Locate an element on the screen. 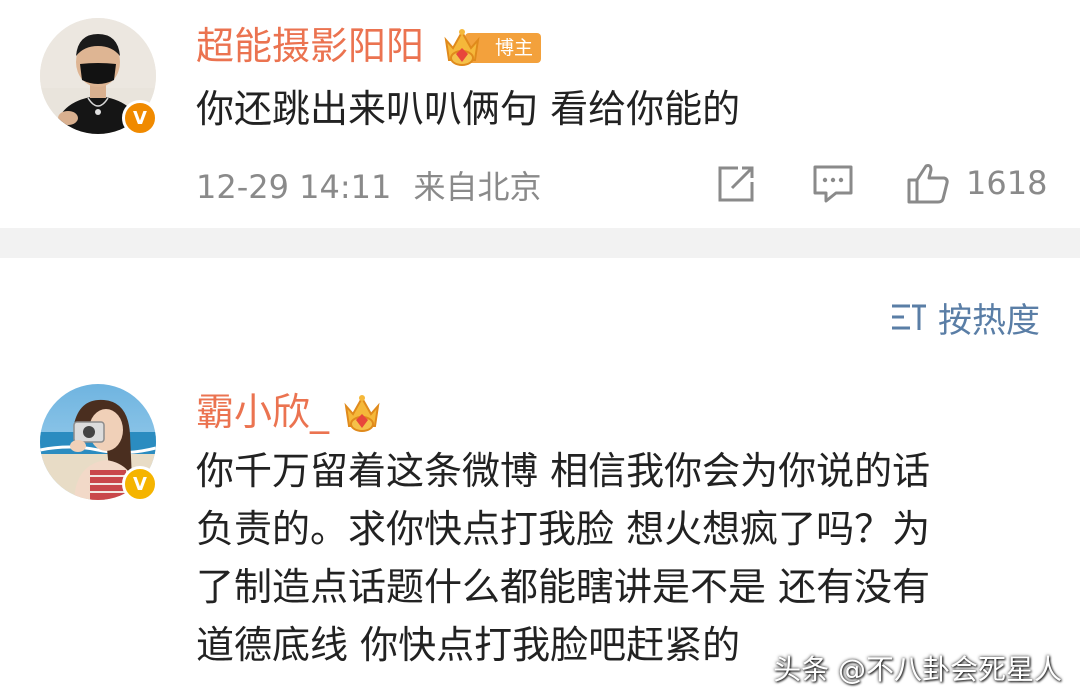 The height and width of the screenshot is (698, 1080). share-icon is located at coordinates (736, 184).